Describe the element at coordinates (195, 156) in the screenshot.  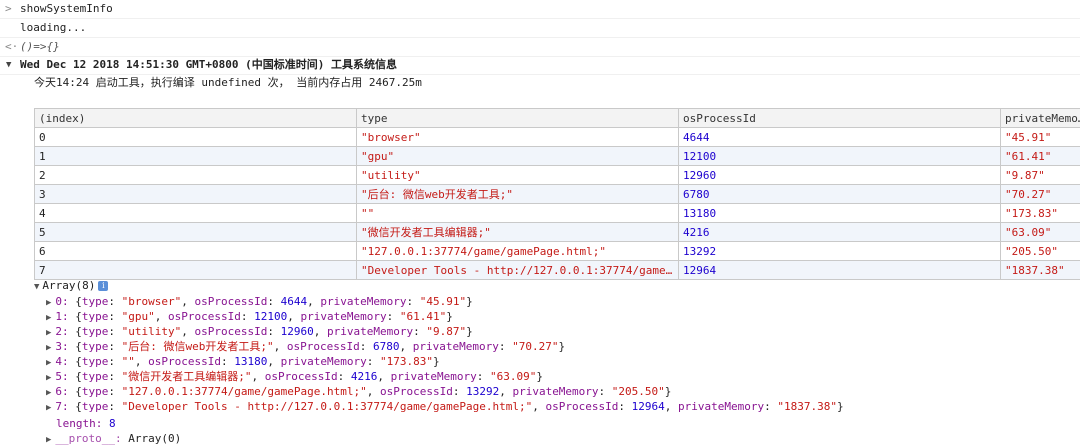
I see `table-cell-index: 1` at that location.